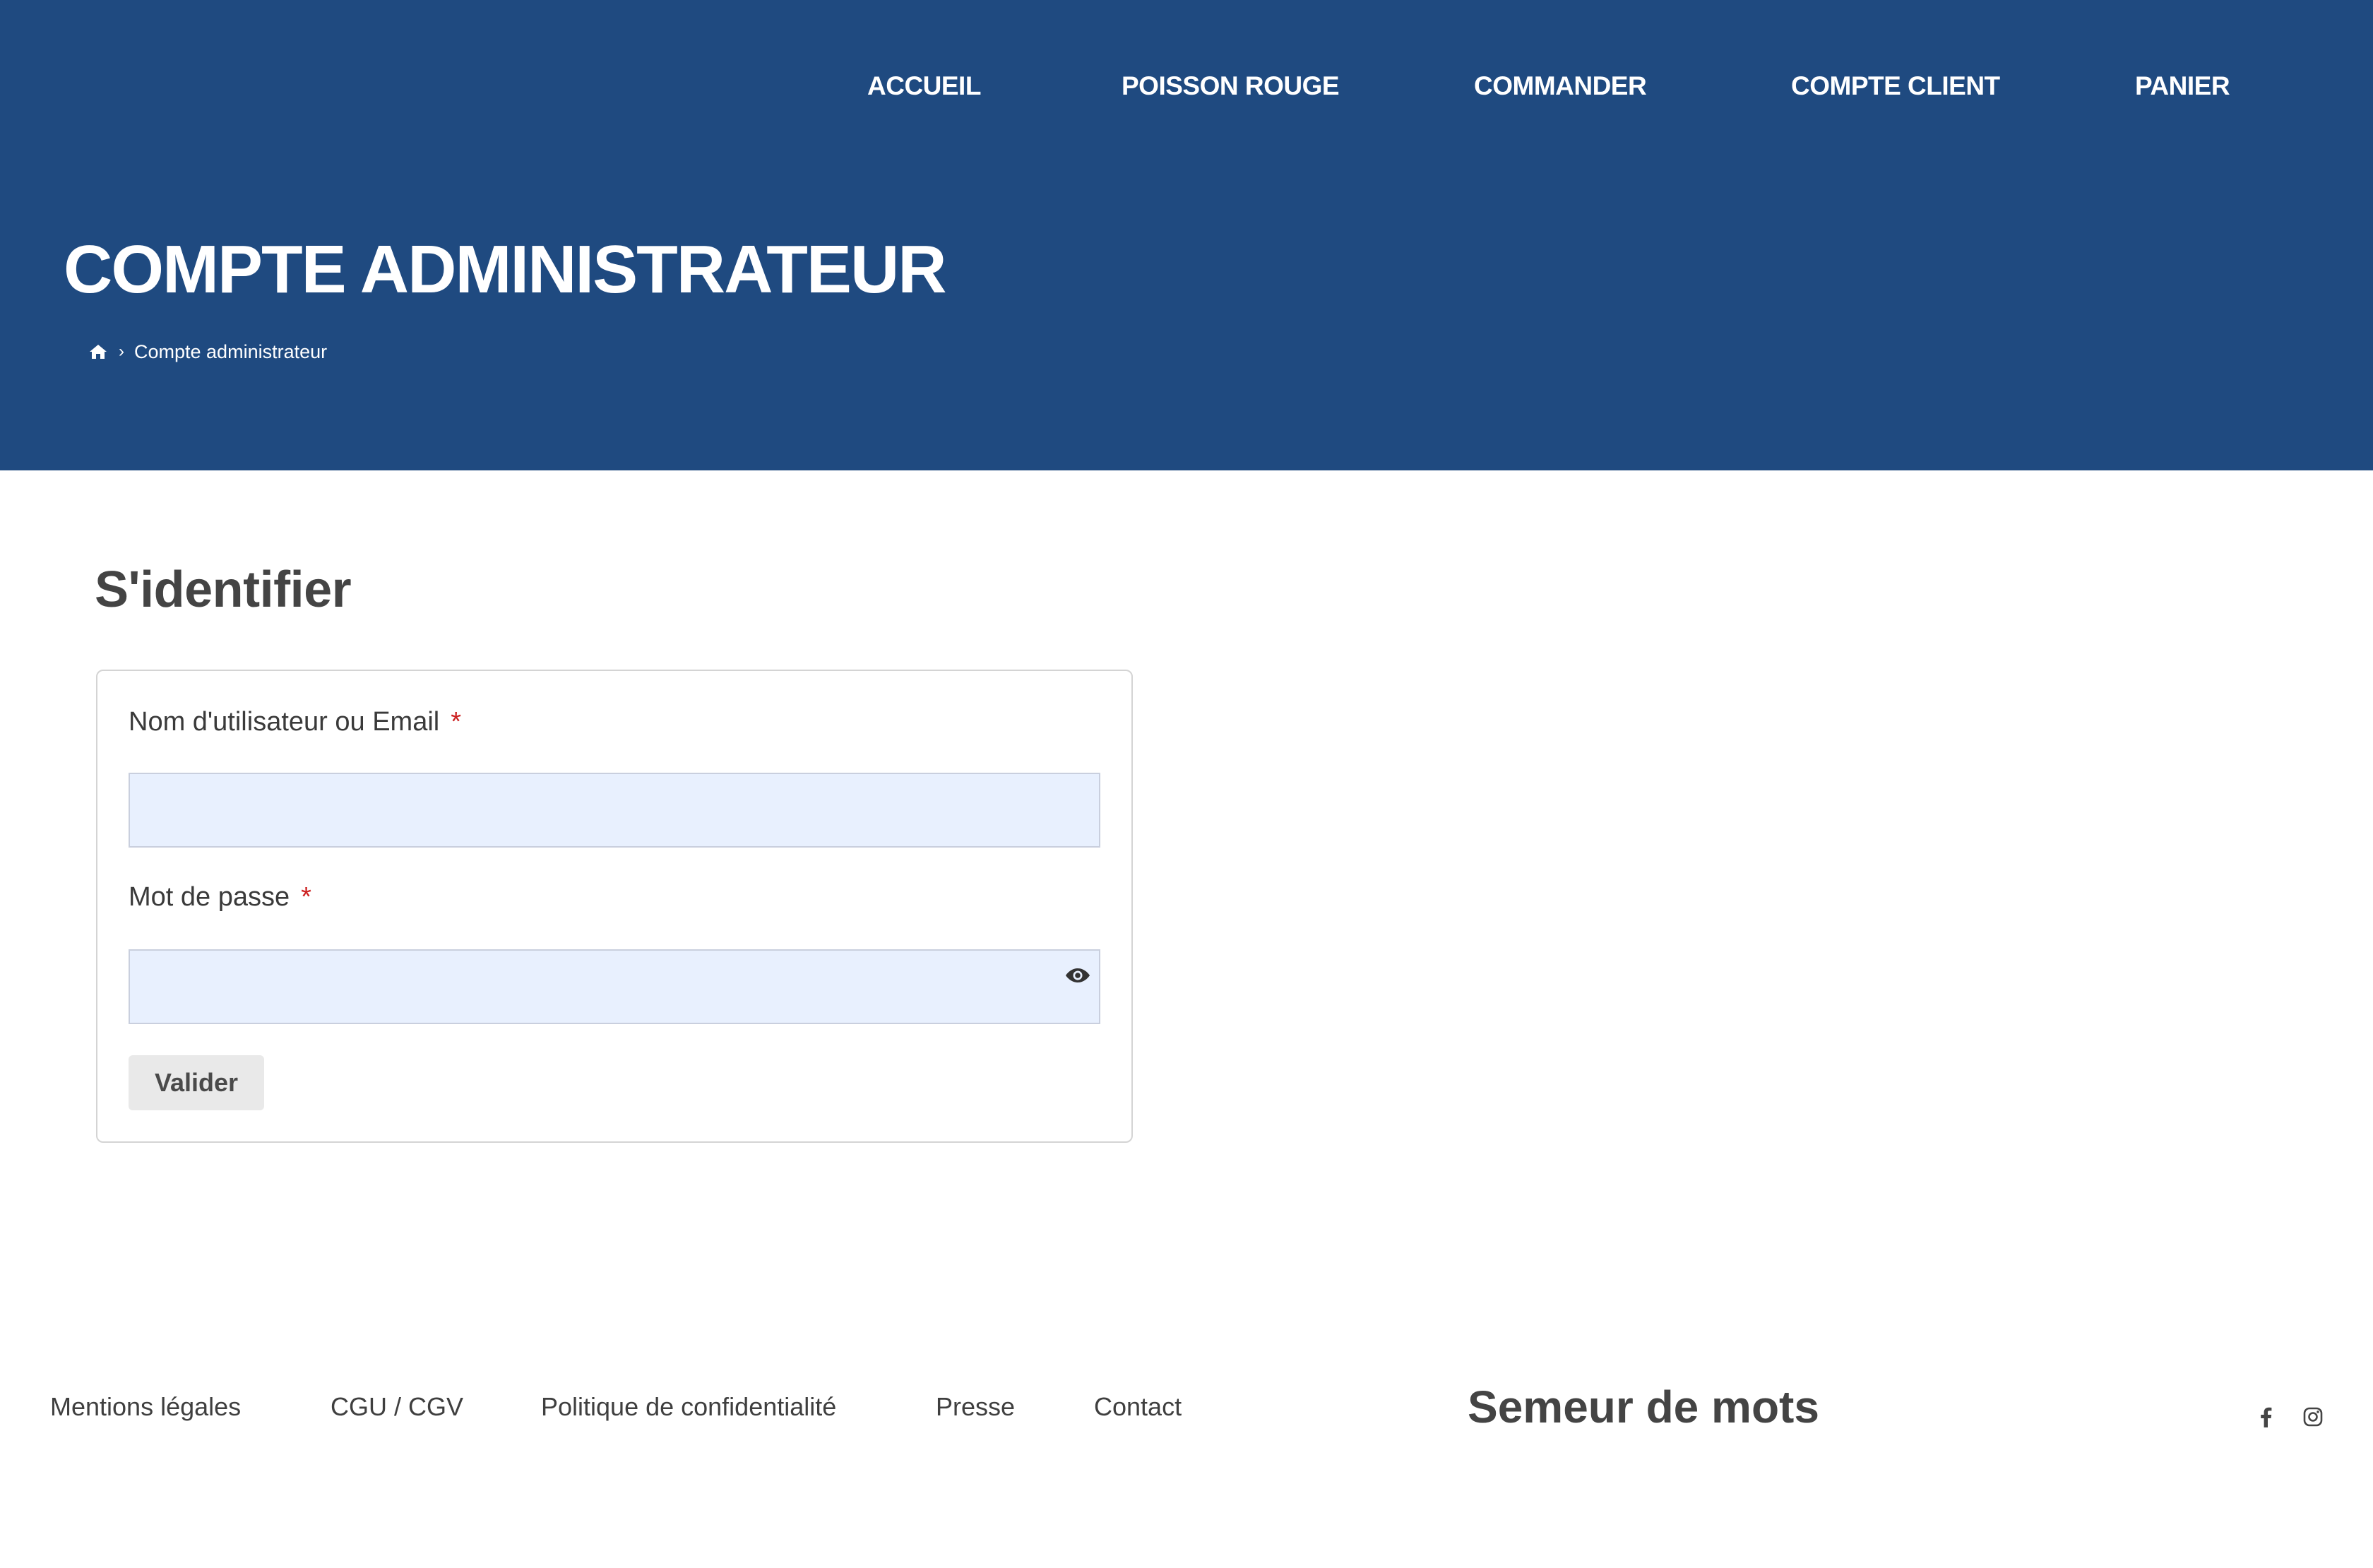  What do you see at coordinates (614, 986) in the screenshot?
I see `password-input` at bounding box center [614, 986].